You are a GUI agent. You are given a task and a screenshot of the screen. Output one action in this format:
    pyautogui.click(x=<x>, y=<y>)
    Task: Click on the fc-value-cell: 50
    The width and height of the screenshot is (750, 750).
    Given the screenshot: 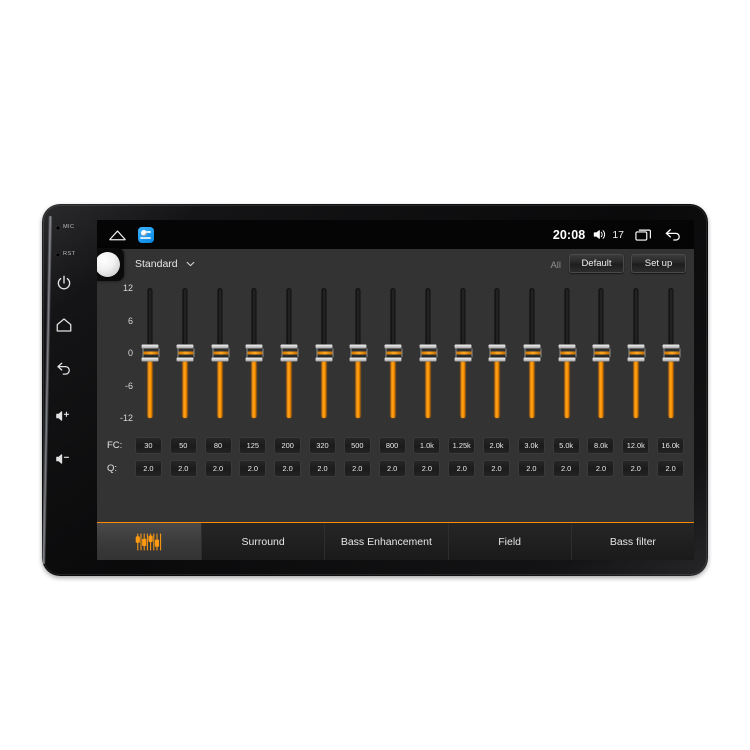 What is the action you would take?
    pyautogui.click(x=183, y=445)
    